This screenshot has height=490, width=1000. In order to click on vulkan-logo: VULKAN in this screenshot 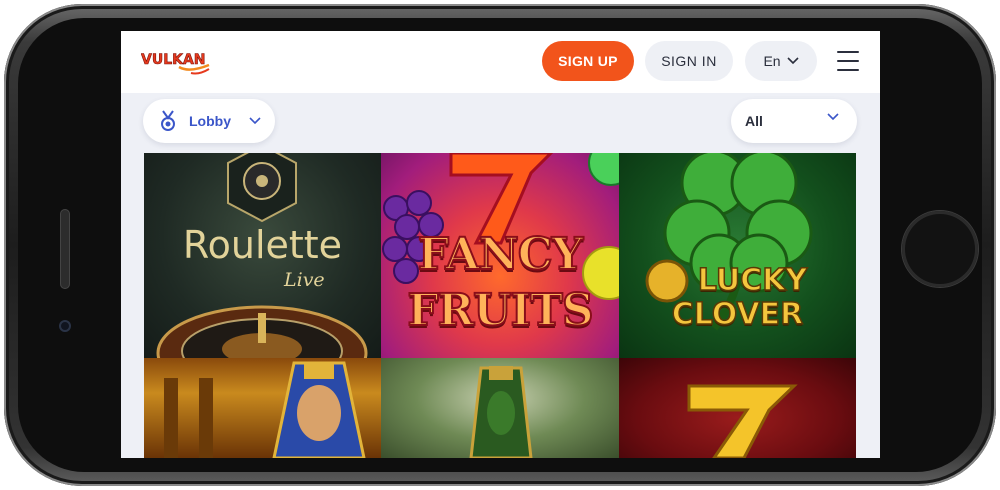, I will do `click(177, 63)`.